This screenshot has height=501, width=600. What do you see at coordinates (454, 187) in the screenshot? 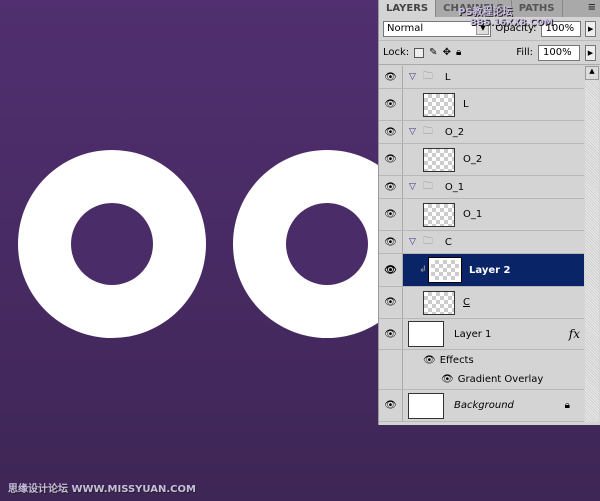
I see `group-name: O_1` at bounding box center [454, 187].